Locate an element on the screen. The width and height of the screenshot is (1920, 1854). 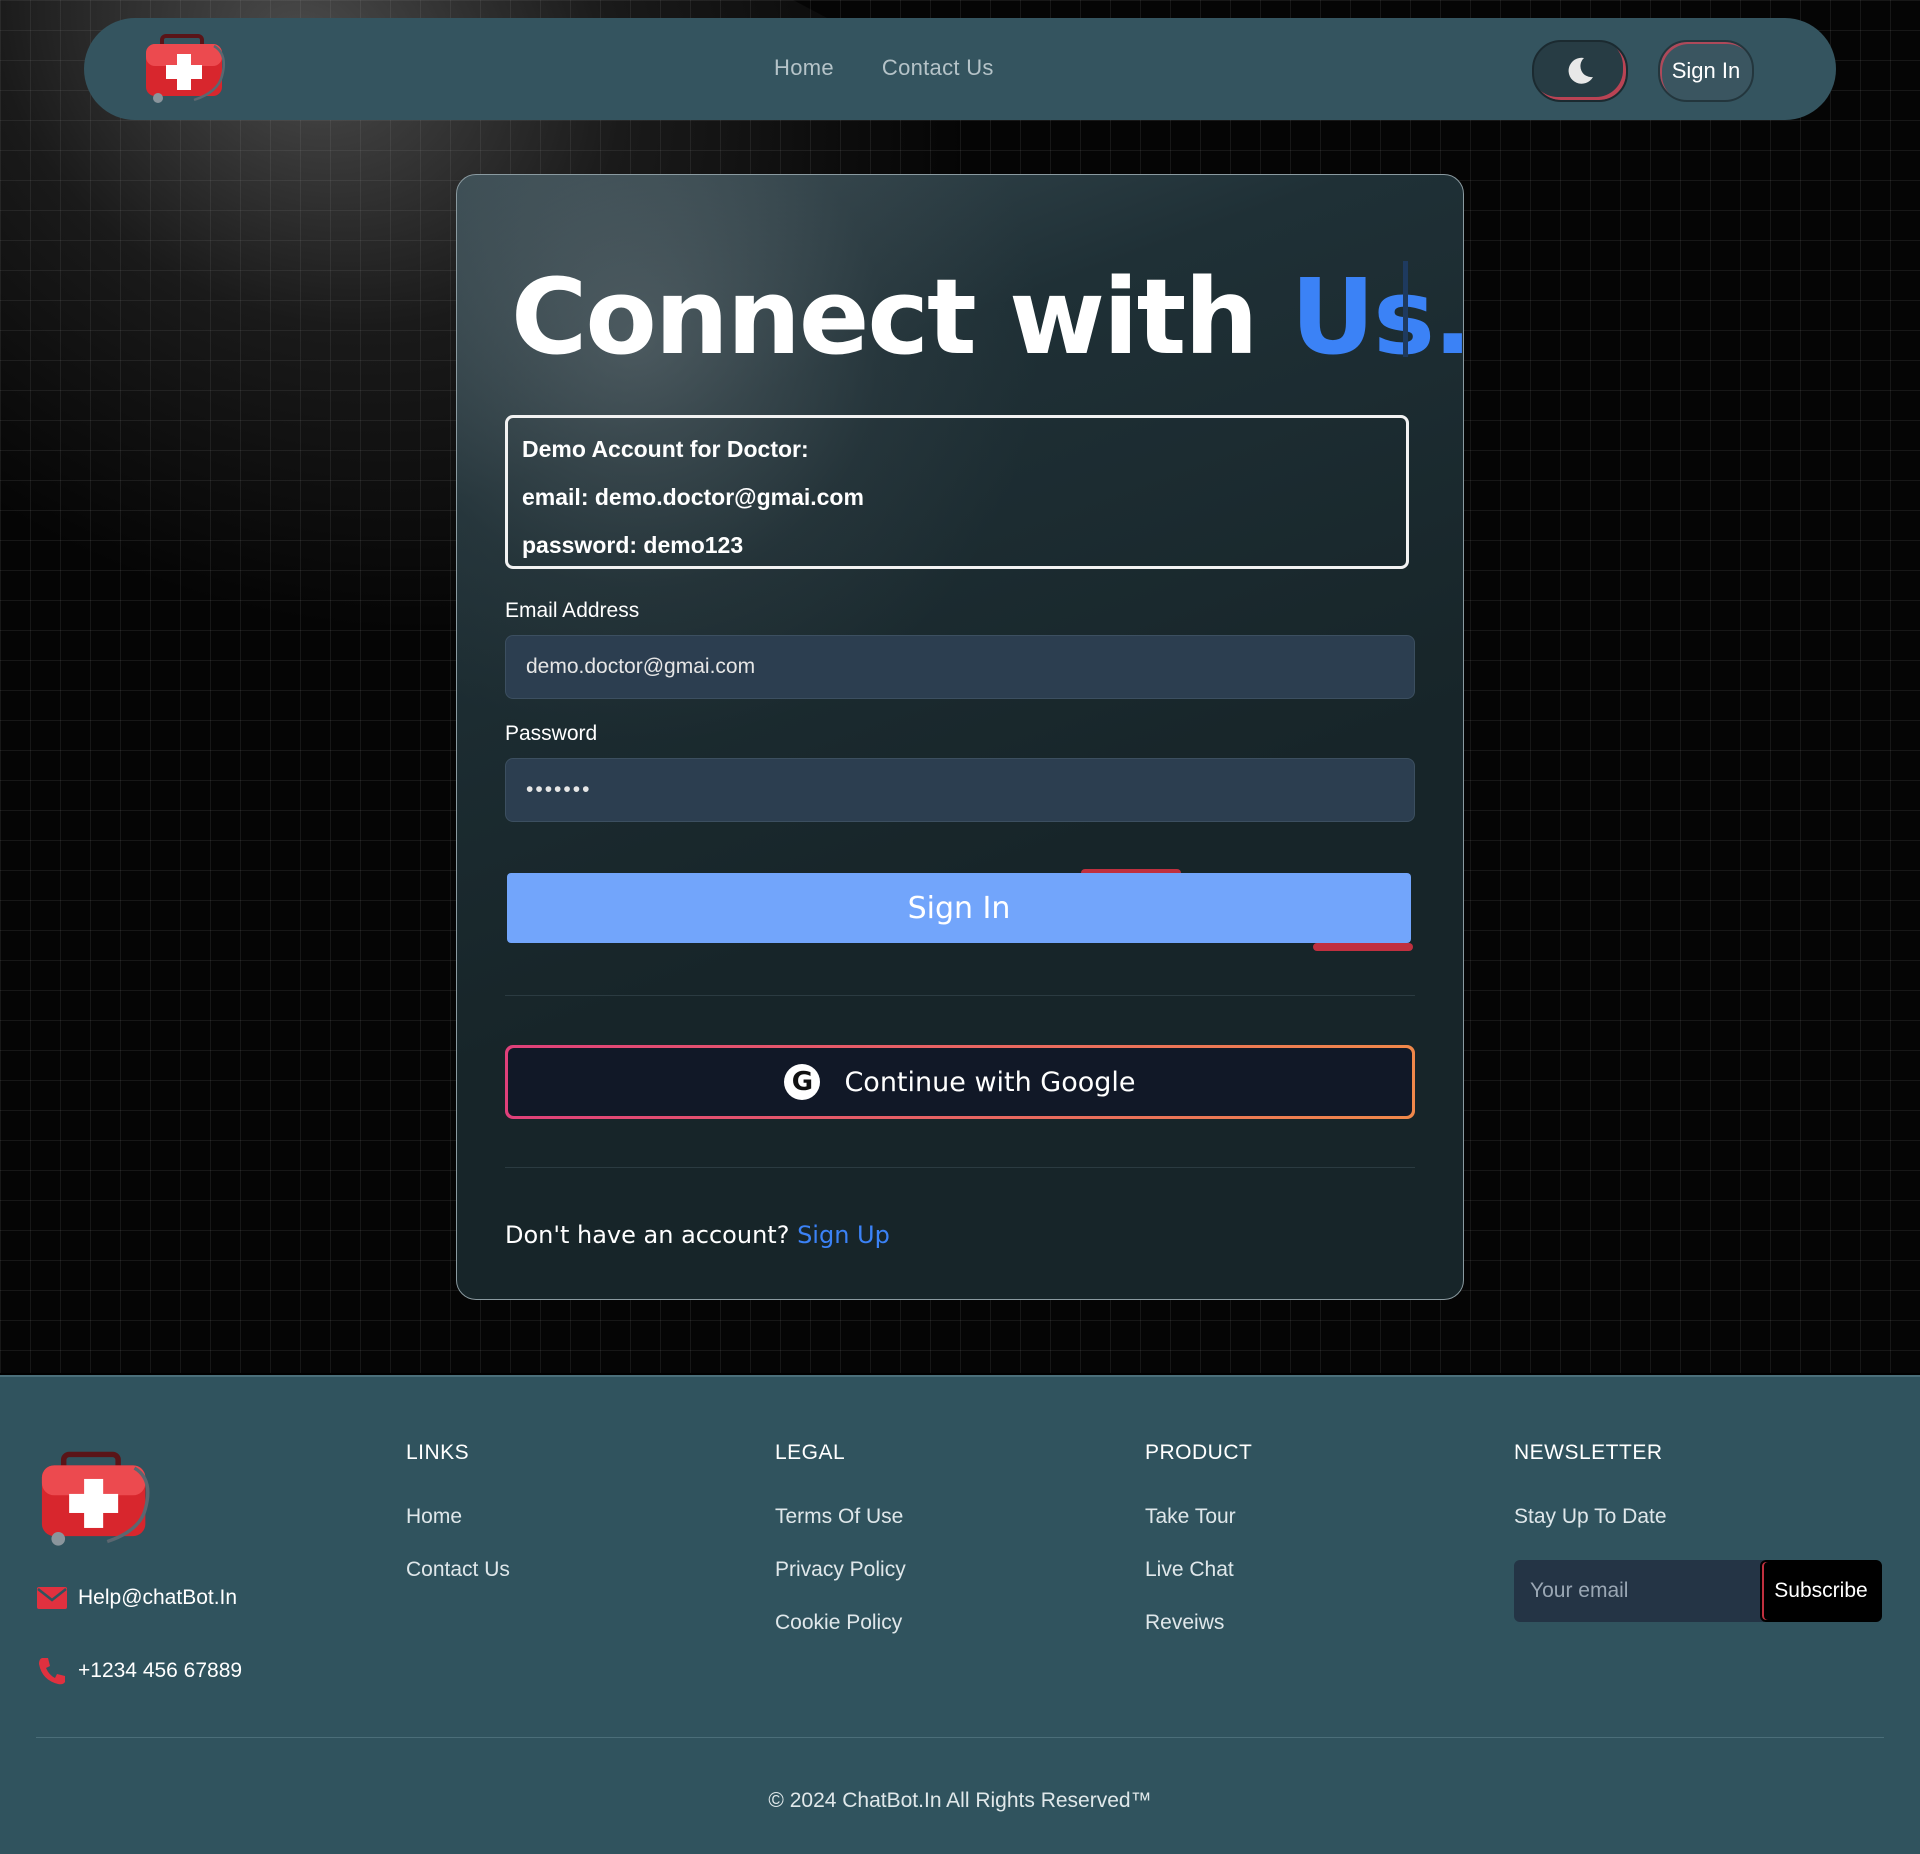
footer-link-contact: Contact Us is located at coordinates (458, 1570).